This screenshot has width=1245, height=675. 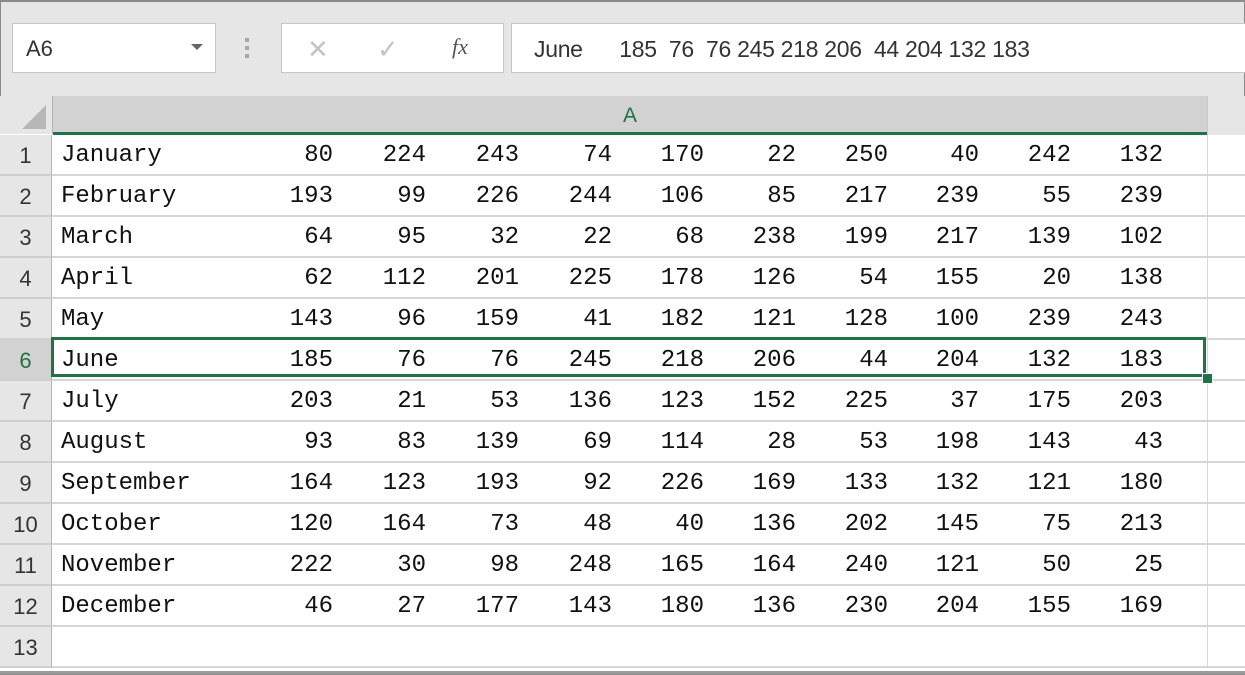 What do you see at coordinates (957, 360) in the screenshot?
I see `cell-value: 204` at bounding box center [957, 360].